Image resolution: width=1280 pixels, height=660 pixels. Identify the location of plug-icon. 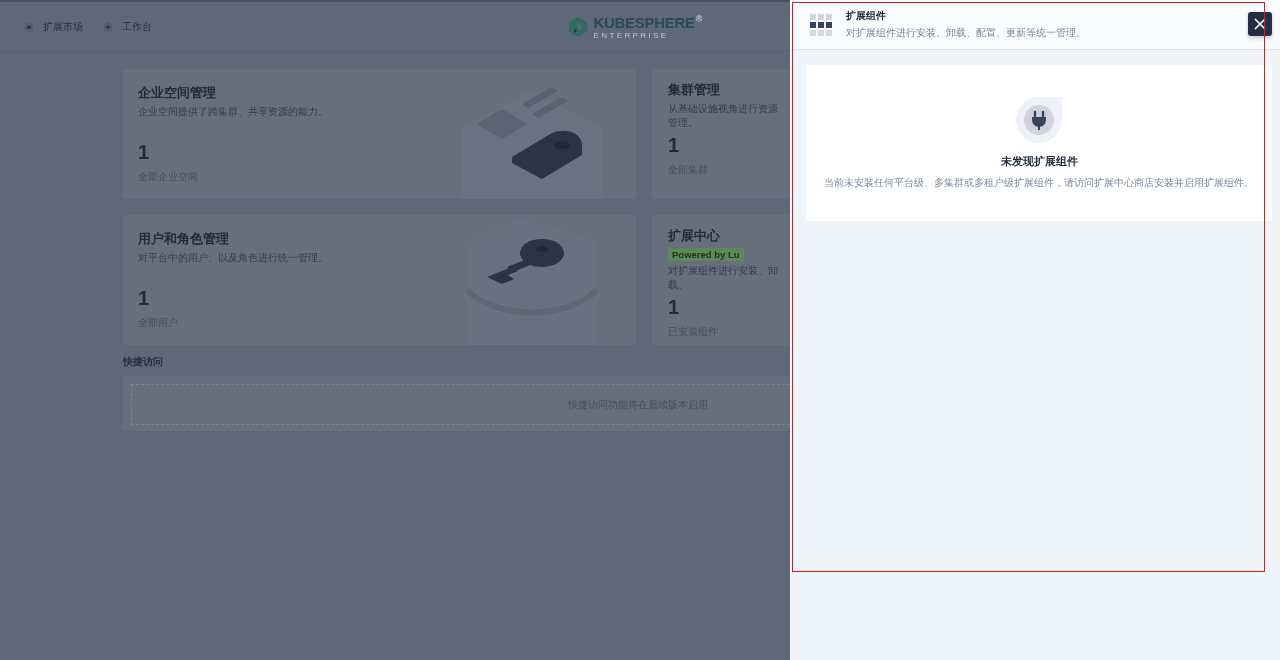
(1039, 120).